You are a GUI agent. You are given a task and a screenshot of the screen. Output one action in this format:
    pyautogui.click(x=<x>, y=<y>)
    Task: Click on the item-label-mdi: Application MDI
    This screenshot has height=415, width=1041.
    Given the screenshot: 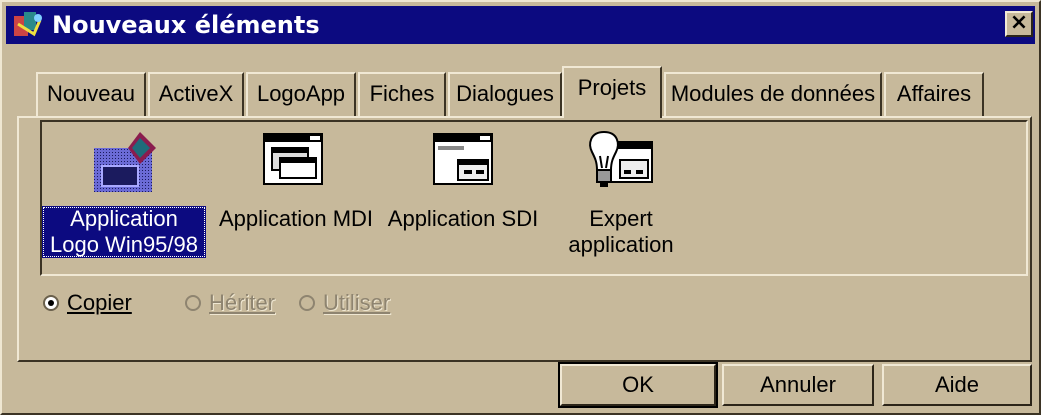 What is the action you would take?
    pyautogui.click(x=296, y=218)
    